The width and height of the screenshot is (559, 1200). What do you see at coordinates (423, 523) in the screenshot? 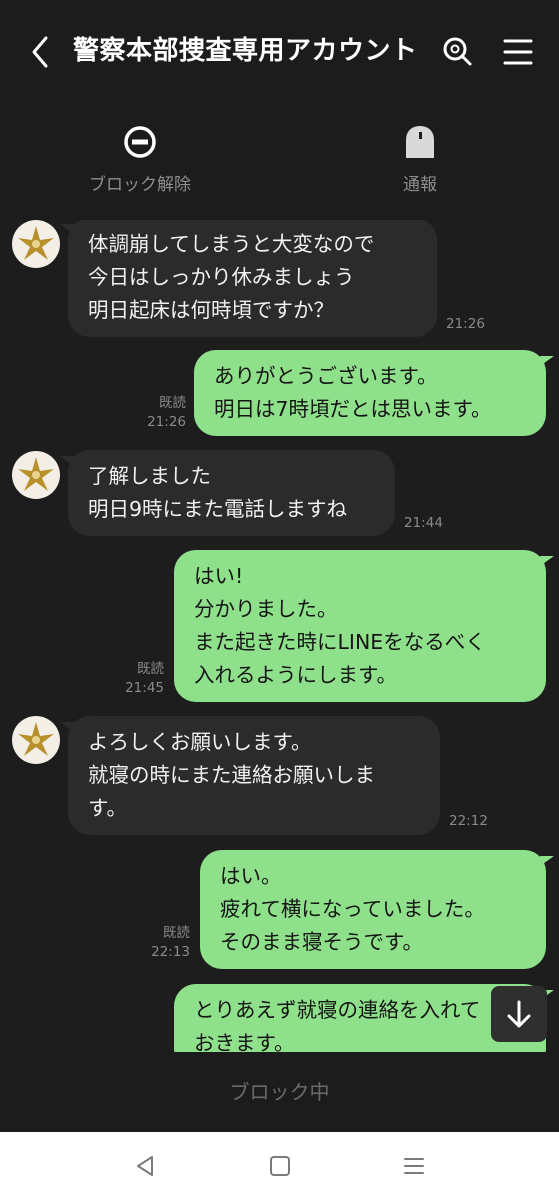
I see `message-time: 21:44` at bounding box center [423, 523].